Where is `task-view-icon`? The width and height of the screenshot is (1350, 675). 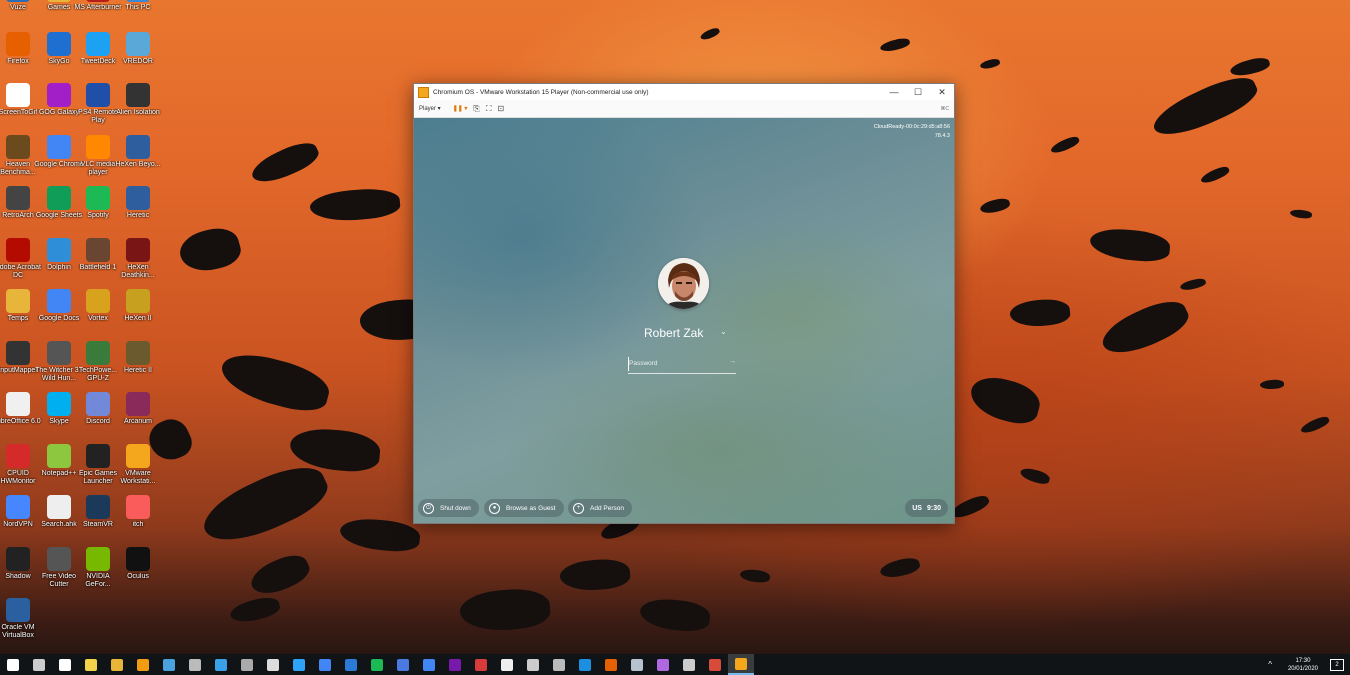
task-view-icon is located at coordinates (39, 664).